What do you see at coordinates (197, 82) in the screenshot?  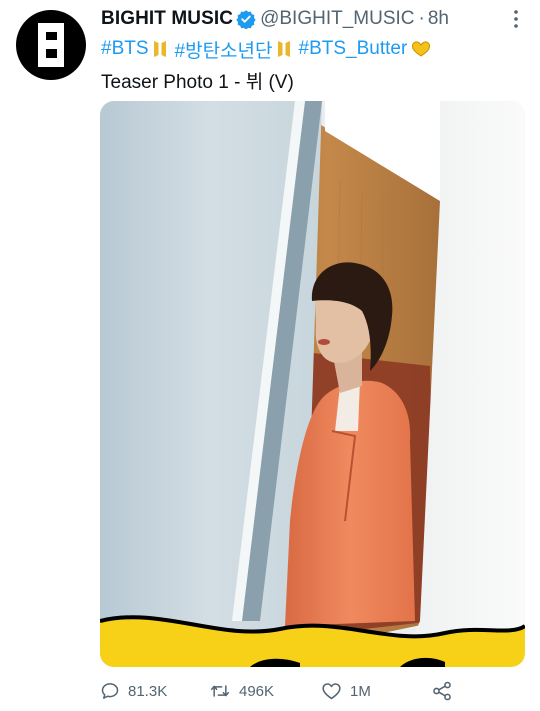 I see `tweet-caption: Teaser Photo 1 - 뷔 (V)` at bounding box center [197, 82].